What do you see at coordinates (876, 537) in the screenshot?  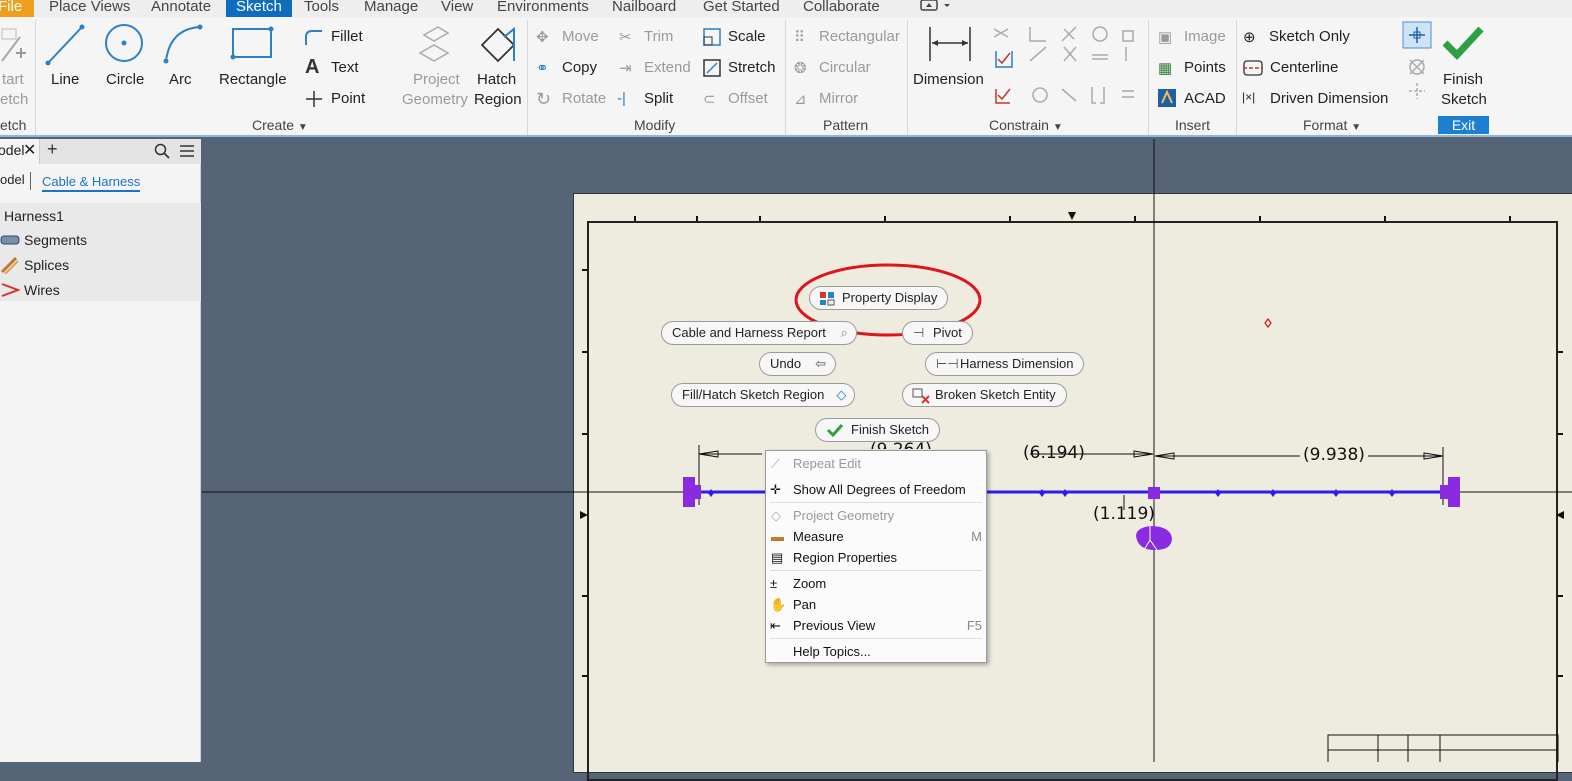 I see `ctx-measure: ▬ Measure M` at bounding box center [876, 537].